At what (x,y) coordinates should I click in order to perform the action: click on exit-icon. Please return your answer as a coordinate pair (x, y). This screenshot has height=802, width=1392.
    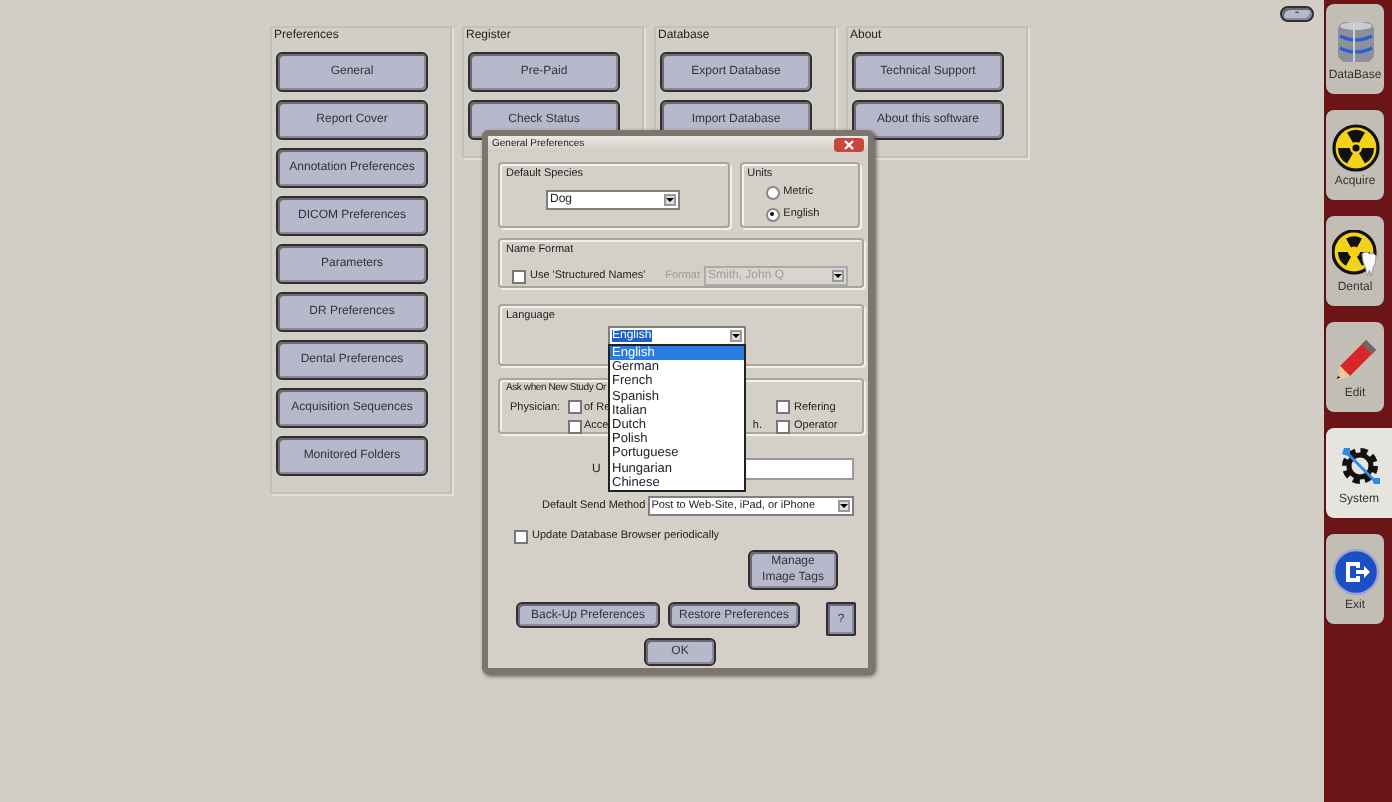
    Looking at the image, I should click on (1355, 571).